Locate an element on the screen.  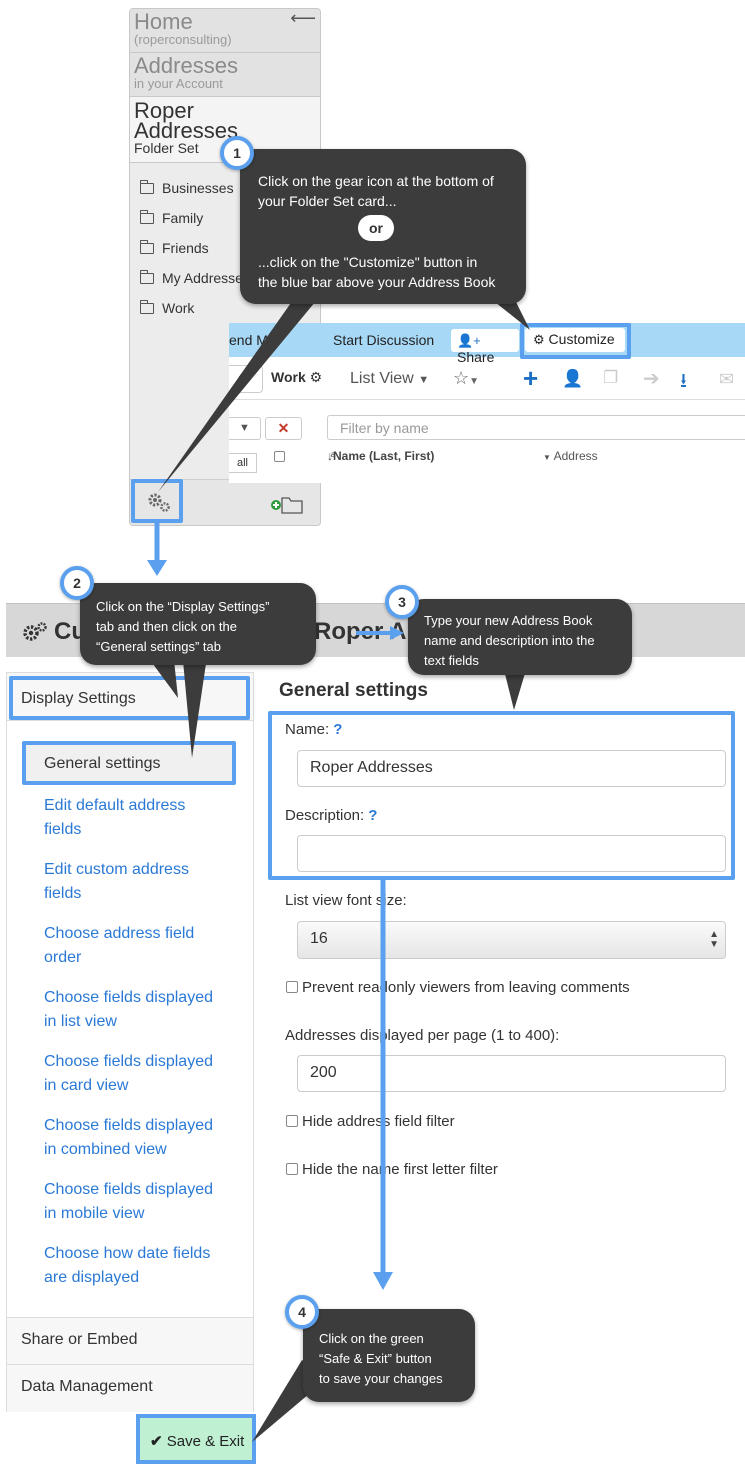
section-title: General settings is located at coordinates (353, 690).